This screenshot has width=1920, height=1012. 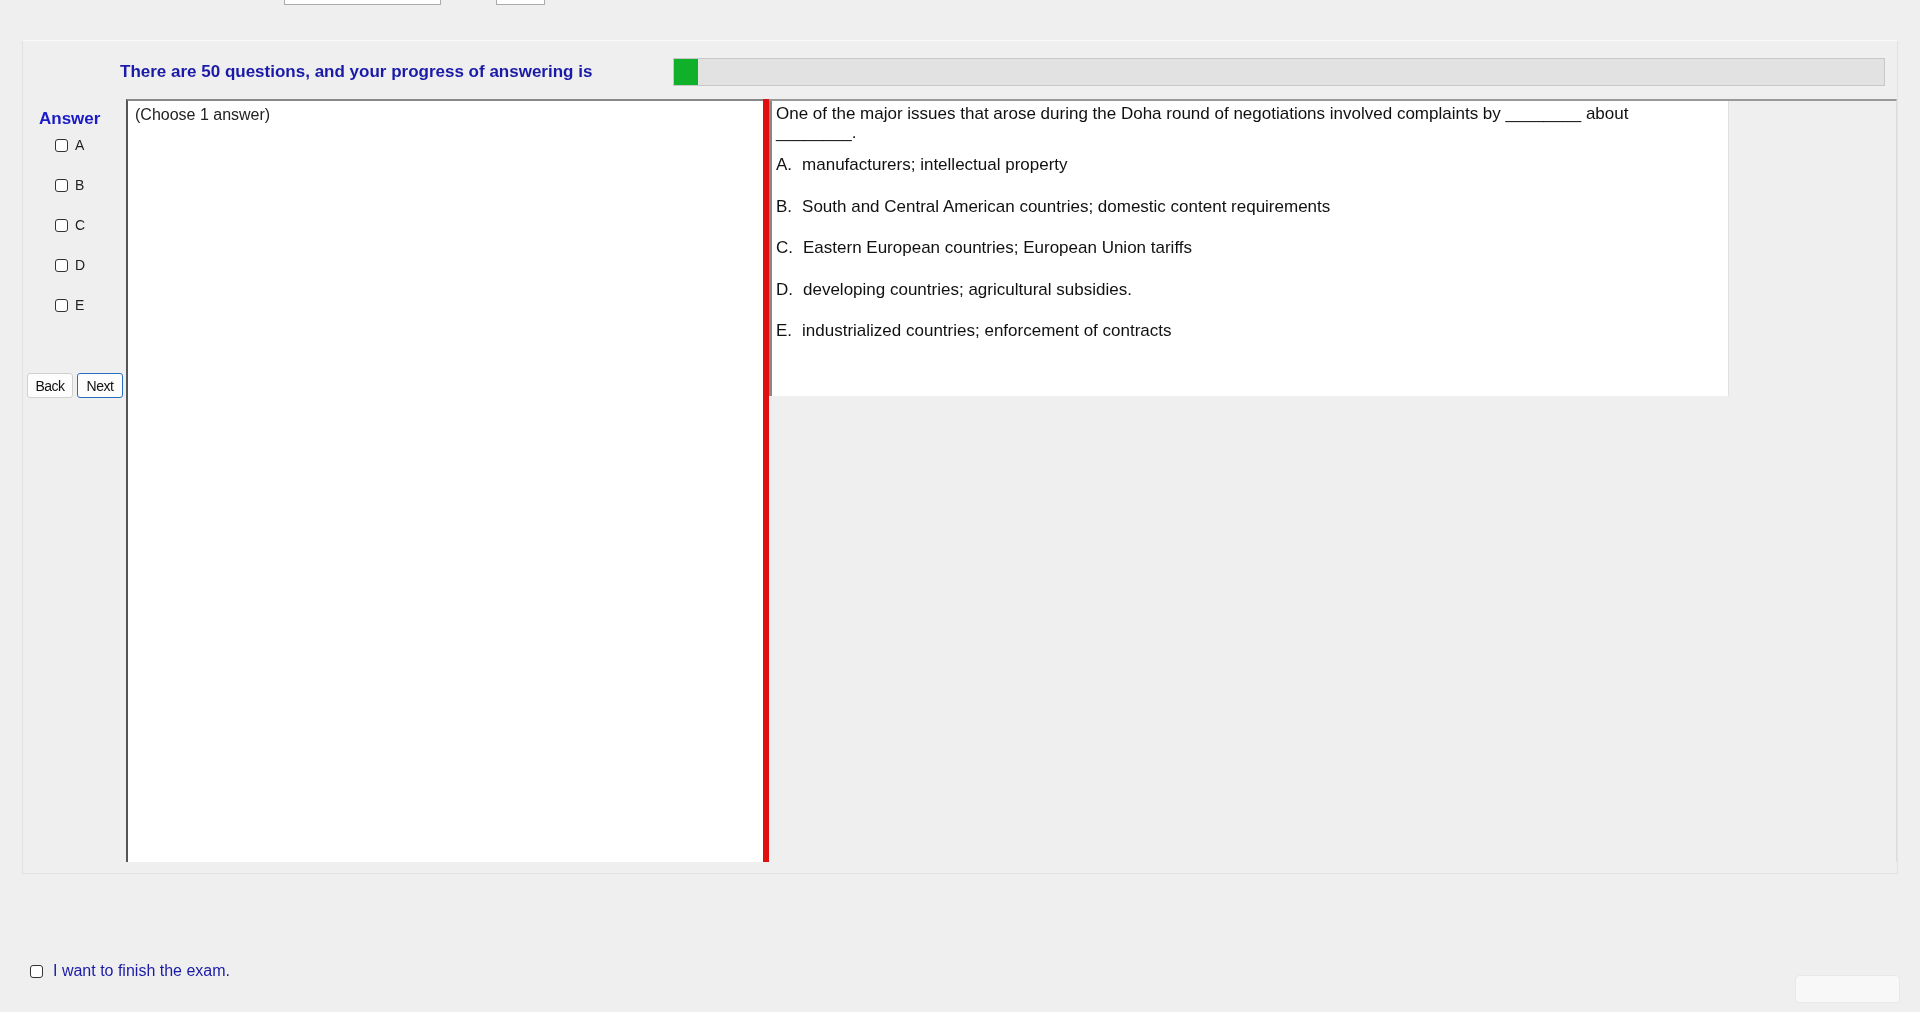 What do you see at coordinates (967, 290) in the screenshot?
I see `choice-text: developing countries; agricultural subsidies.` at bounding box center [967, 290].